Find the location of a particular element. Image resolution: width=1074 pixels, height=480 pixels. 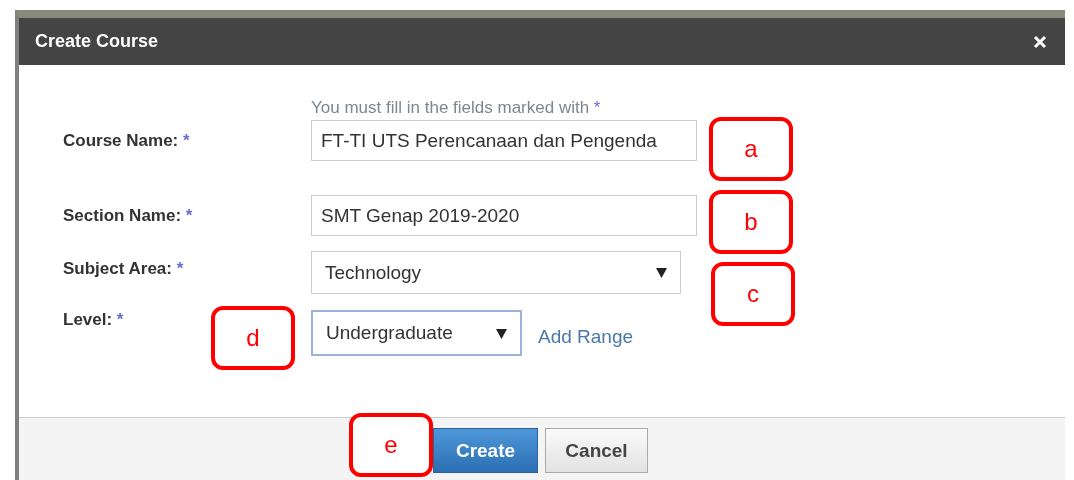

close-icon is located at coordinates (1040, 41).